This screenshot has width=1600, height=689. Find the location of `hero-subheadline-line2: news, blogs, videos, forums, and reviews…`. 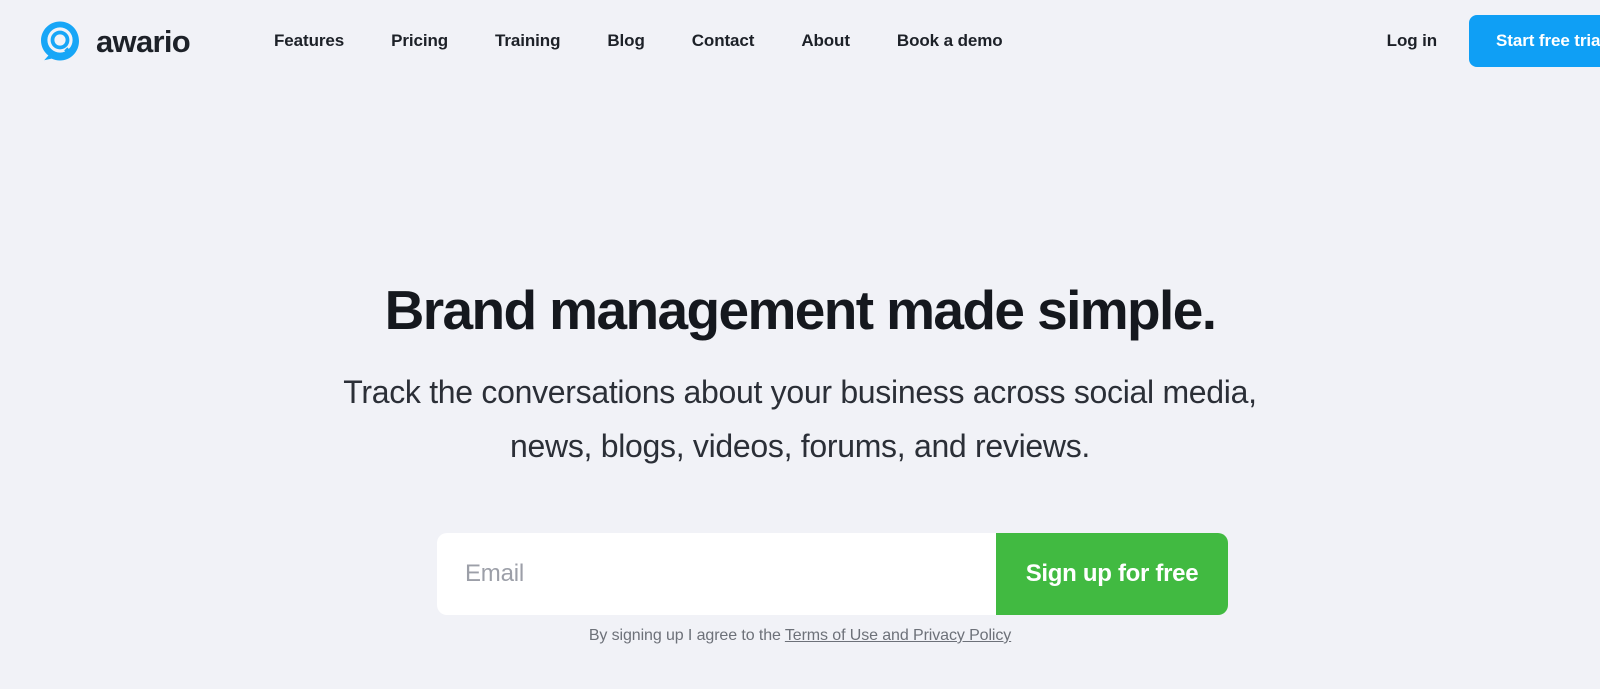

hero-subheadline-line2: news, blogs, videos, forums, and reviews… is located at coordinates (800, 445).